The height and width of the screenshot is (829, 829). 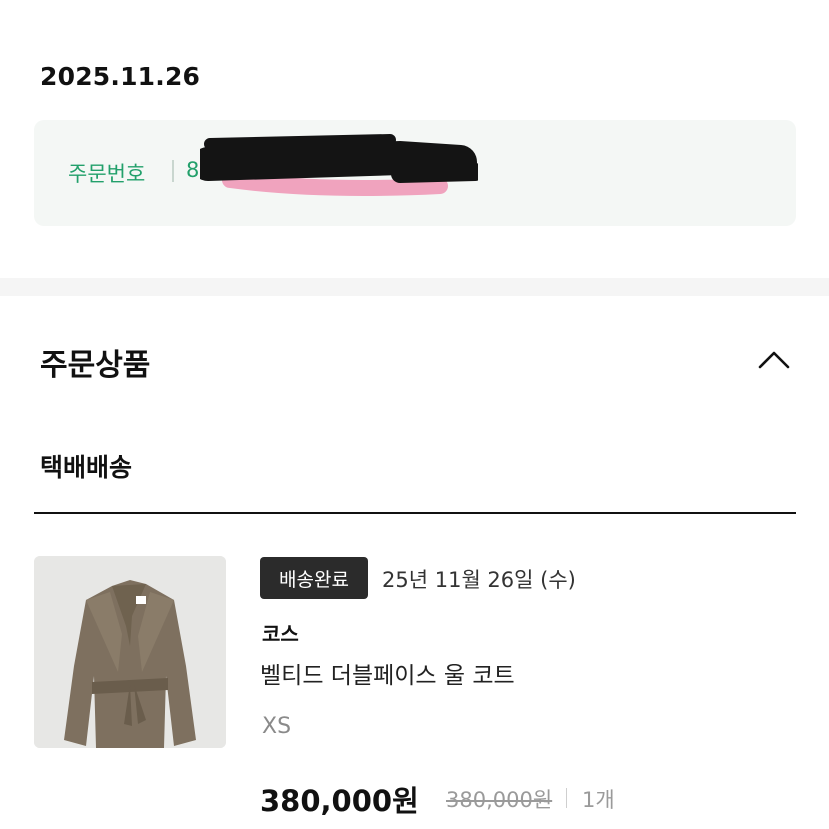 What do you see at coordinates (277, 726) in the screenshot?
I see `product-option: XS` at bounding box center [277, 726].